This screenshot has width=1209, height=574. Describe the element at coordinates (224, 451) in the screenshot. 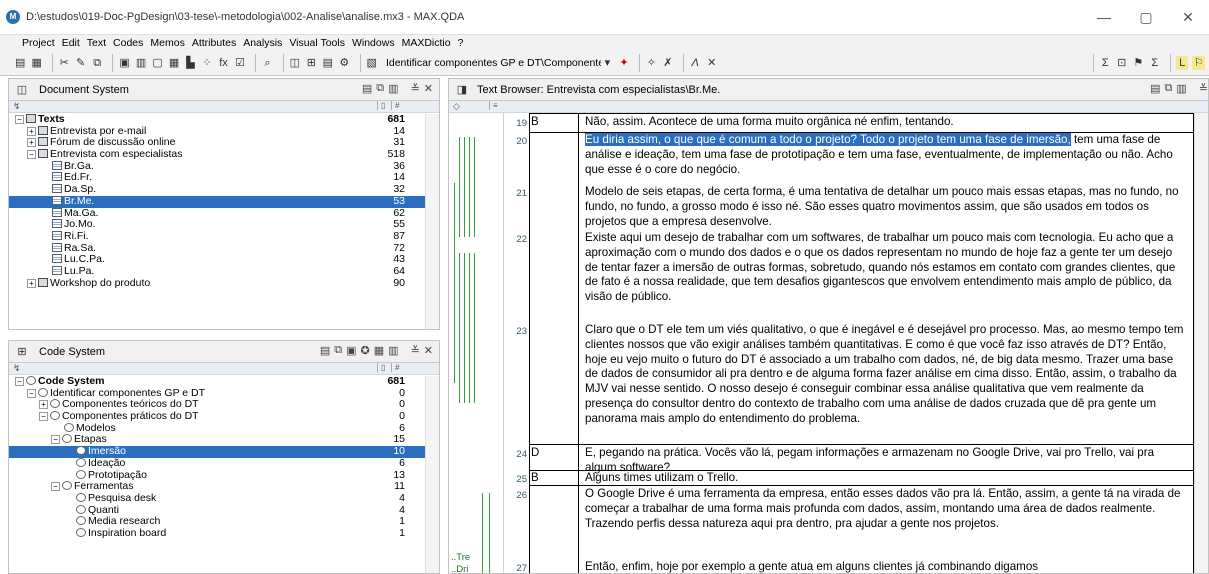

I see `code-tree-item: Imersão 10` at that location.